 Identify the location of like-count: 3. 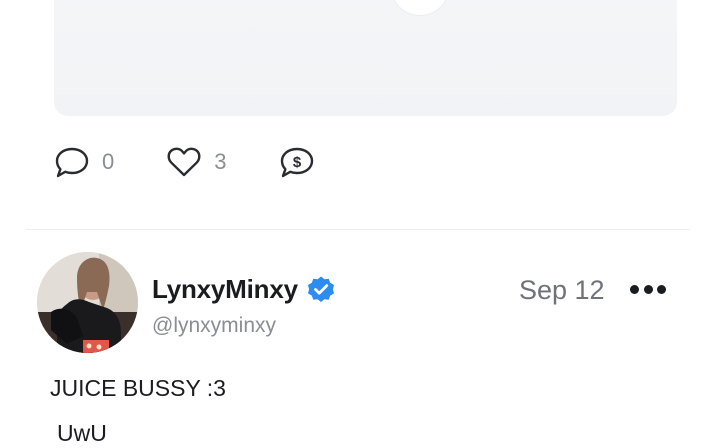
(220, 161).